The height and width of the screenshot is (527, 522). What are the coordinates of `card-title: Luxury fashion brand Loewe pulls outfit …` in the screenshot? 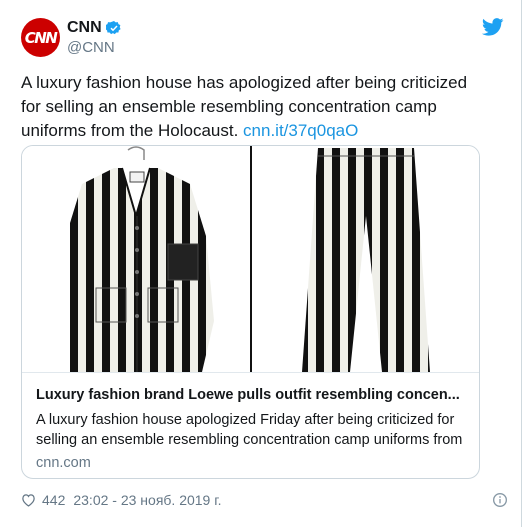 It's located at (251, 395).